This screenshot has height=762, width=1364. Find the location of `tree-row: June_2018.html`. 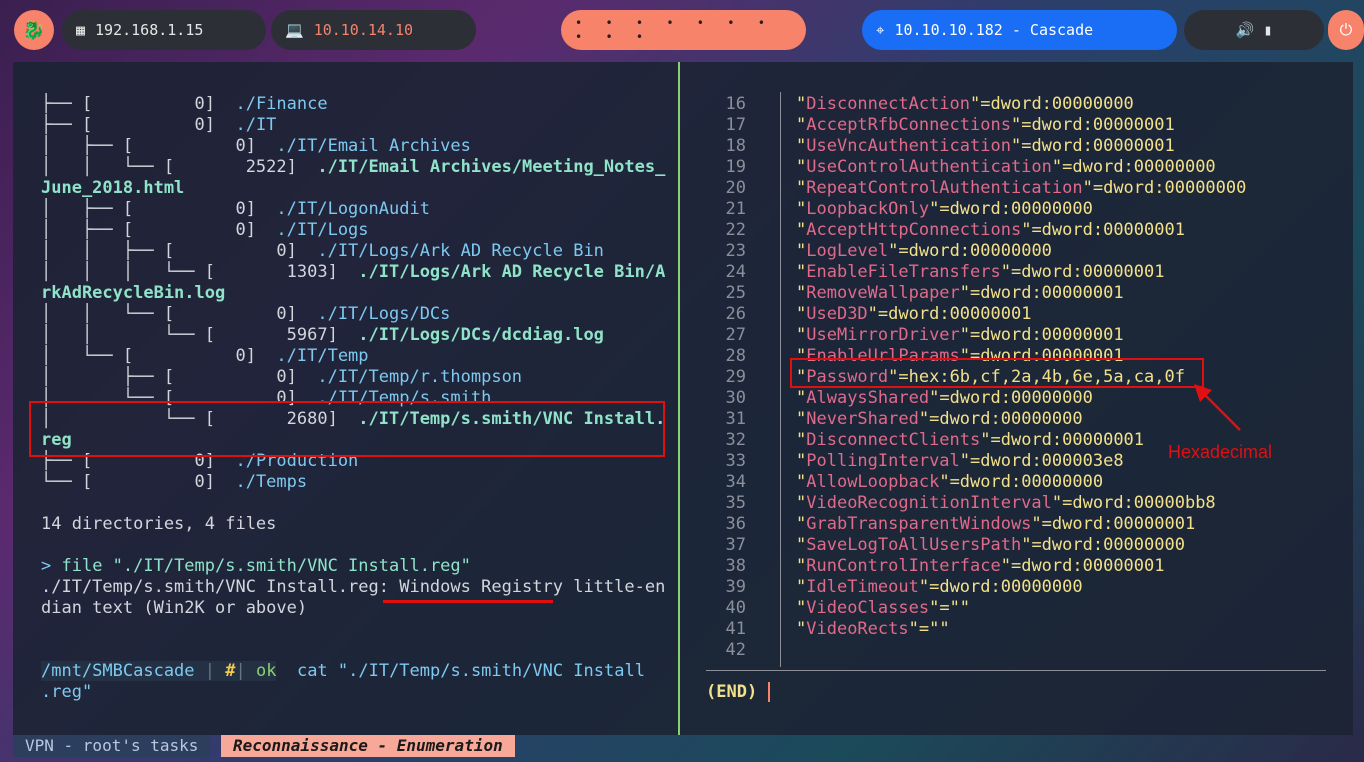

tree-row: June_2018.html is located at coordinates (112, 188).